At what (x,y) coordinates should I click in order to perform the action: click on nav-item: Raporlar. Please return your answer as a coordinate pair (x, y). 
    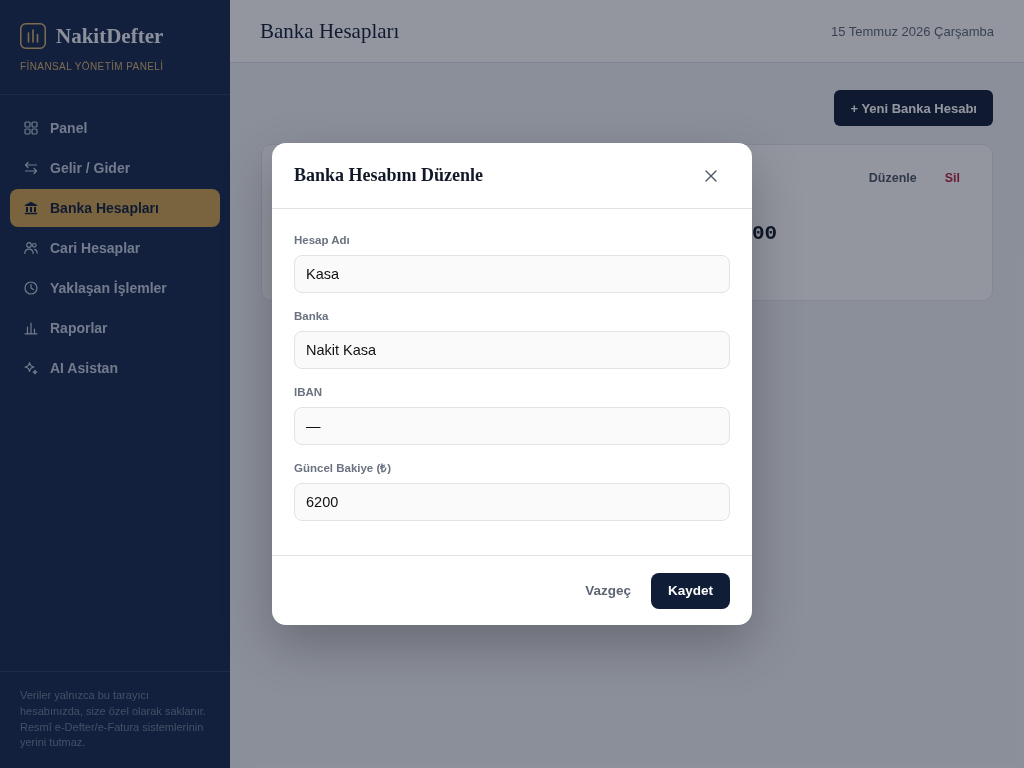
    Looking at the image, I should click on (115, 328).